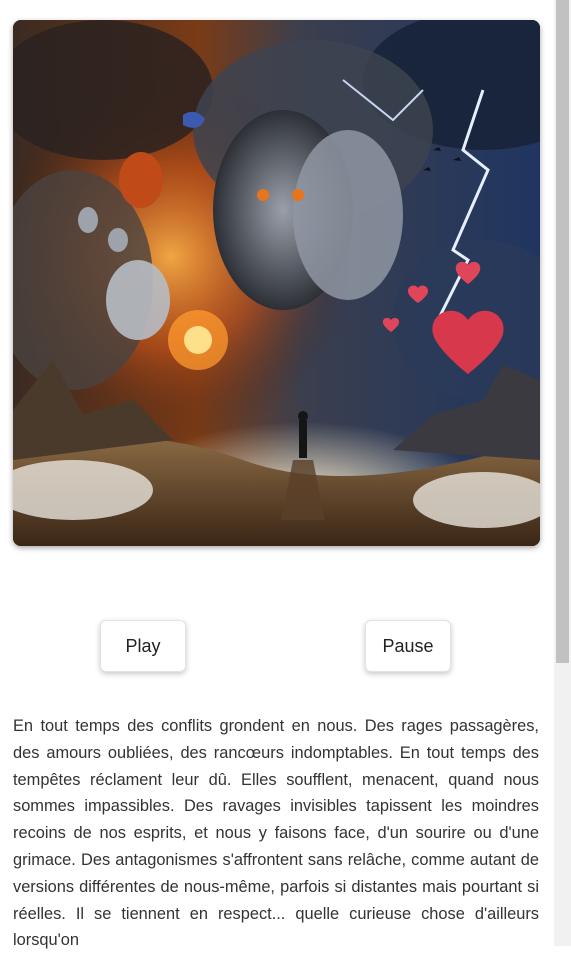 The image size is (571, 954). I want to click on scrollbar-thumb, so click(562, 331).